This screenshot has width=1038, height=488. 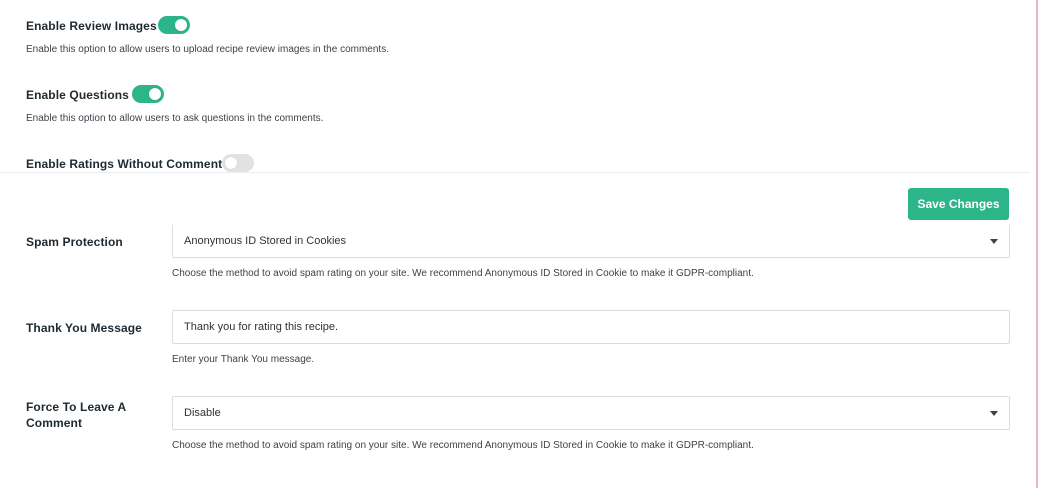 What do you see at coordinates (54, 423) in the screenshot?
I see `force-comment-label-line2: Comment` at bounding box center [54, 423].